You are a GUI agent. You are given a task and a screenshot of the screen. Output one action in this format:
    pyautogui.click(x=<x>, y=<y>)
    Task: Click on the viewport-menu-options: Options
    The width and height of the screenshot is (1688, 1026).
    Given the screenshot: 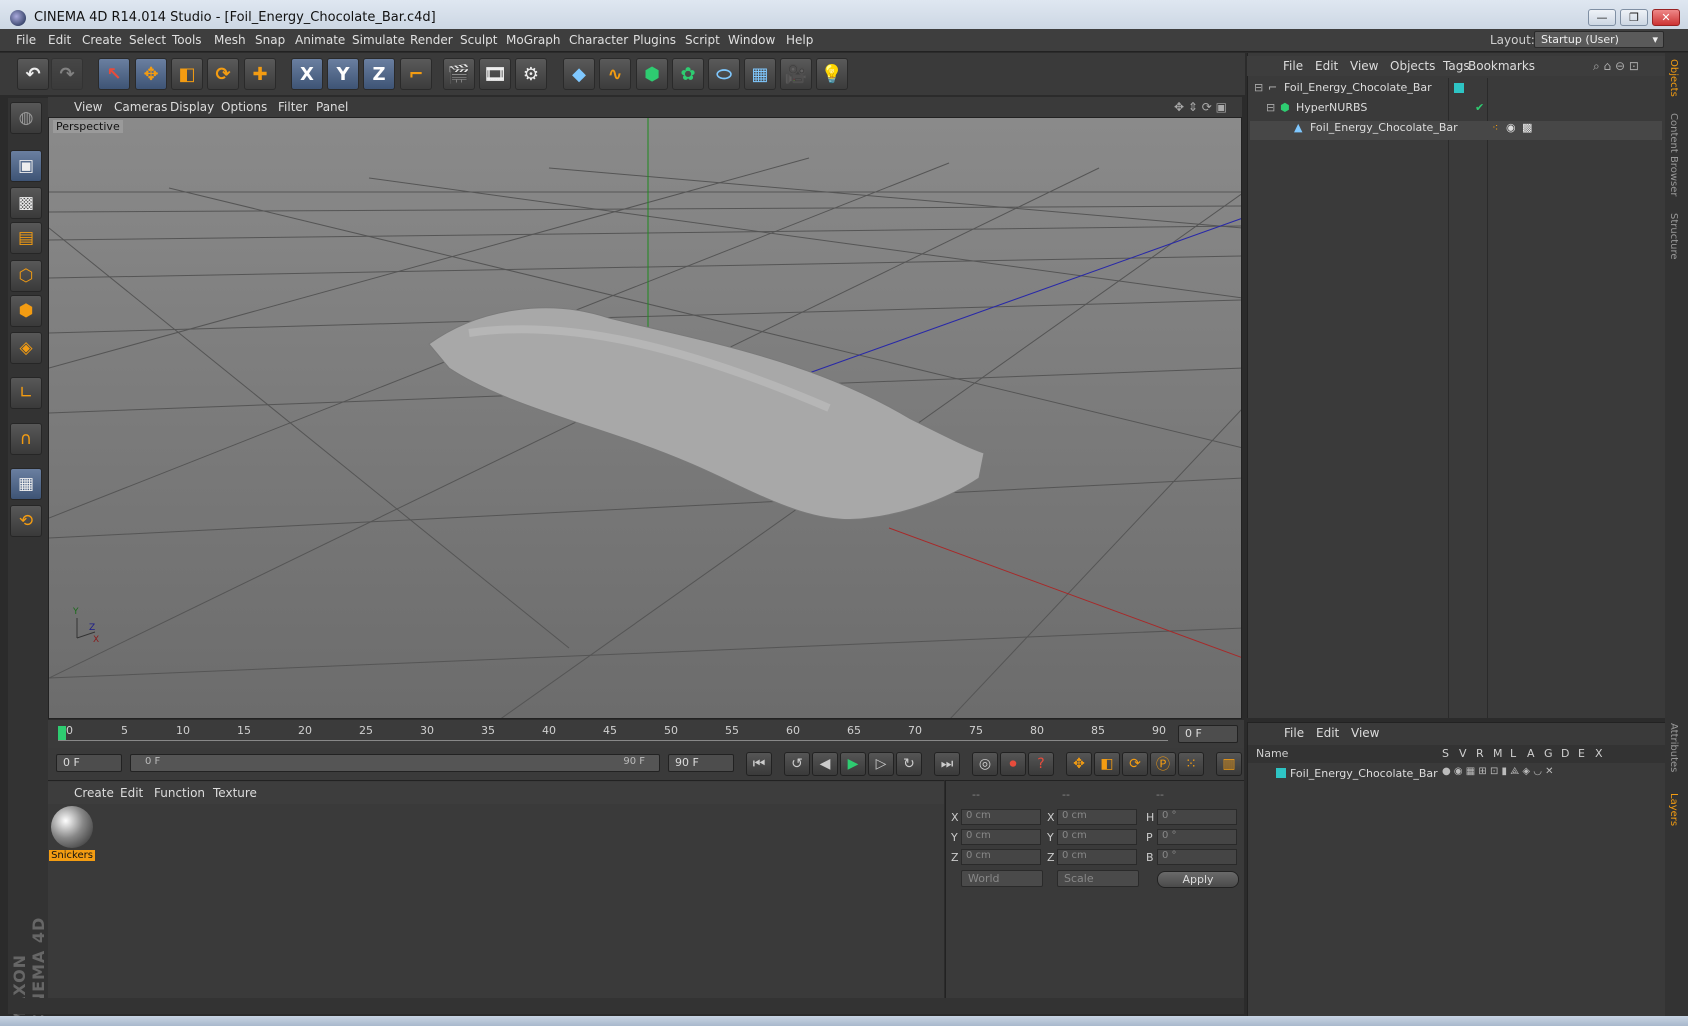 What is the action you would take?
    pyautogui.click(x=244, y=107)
    